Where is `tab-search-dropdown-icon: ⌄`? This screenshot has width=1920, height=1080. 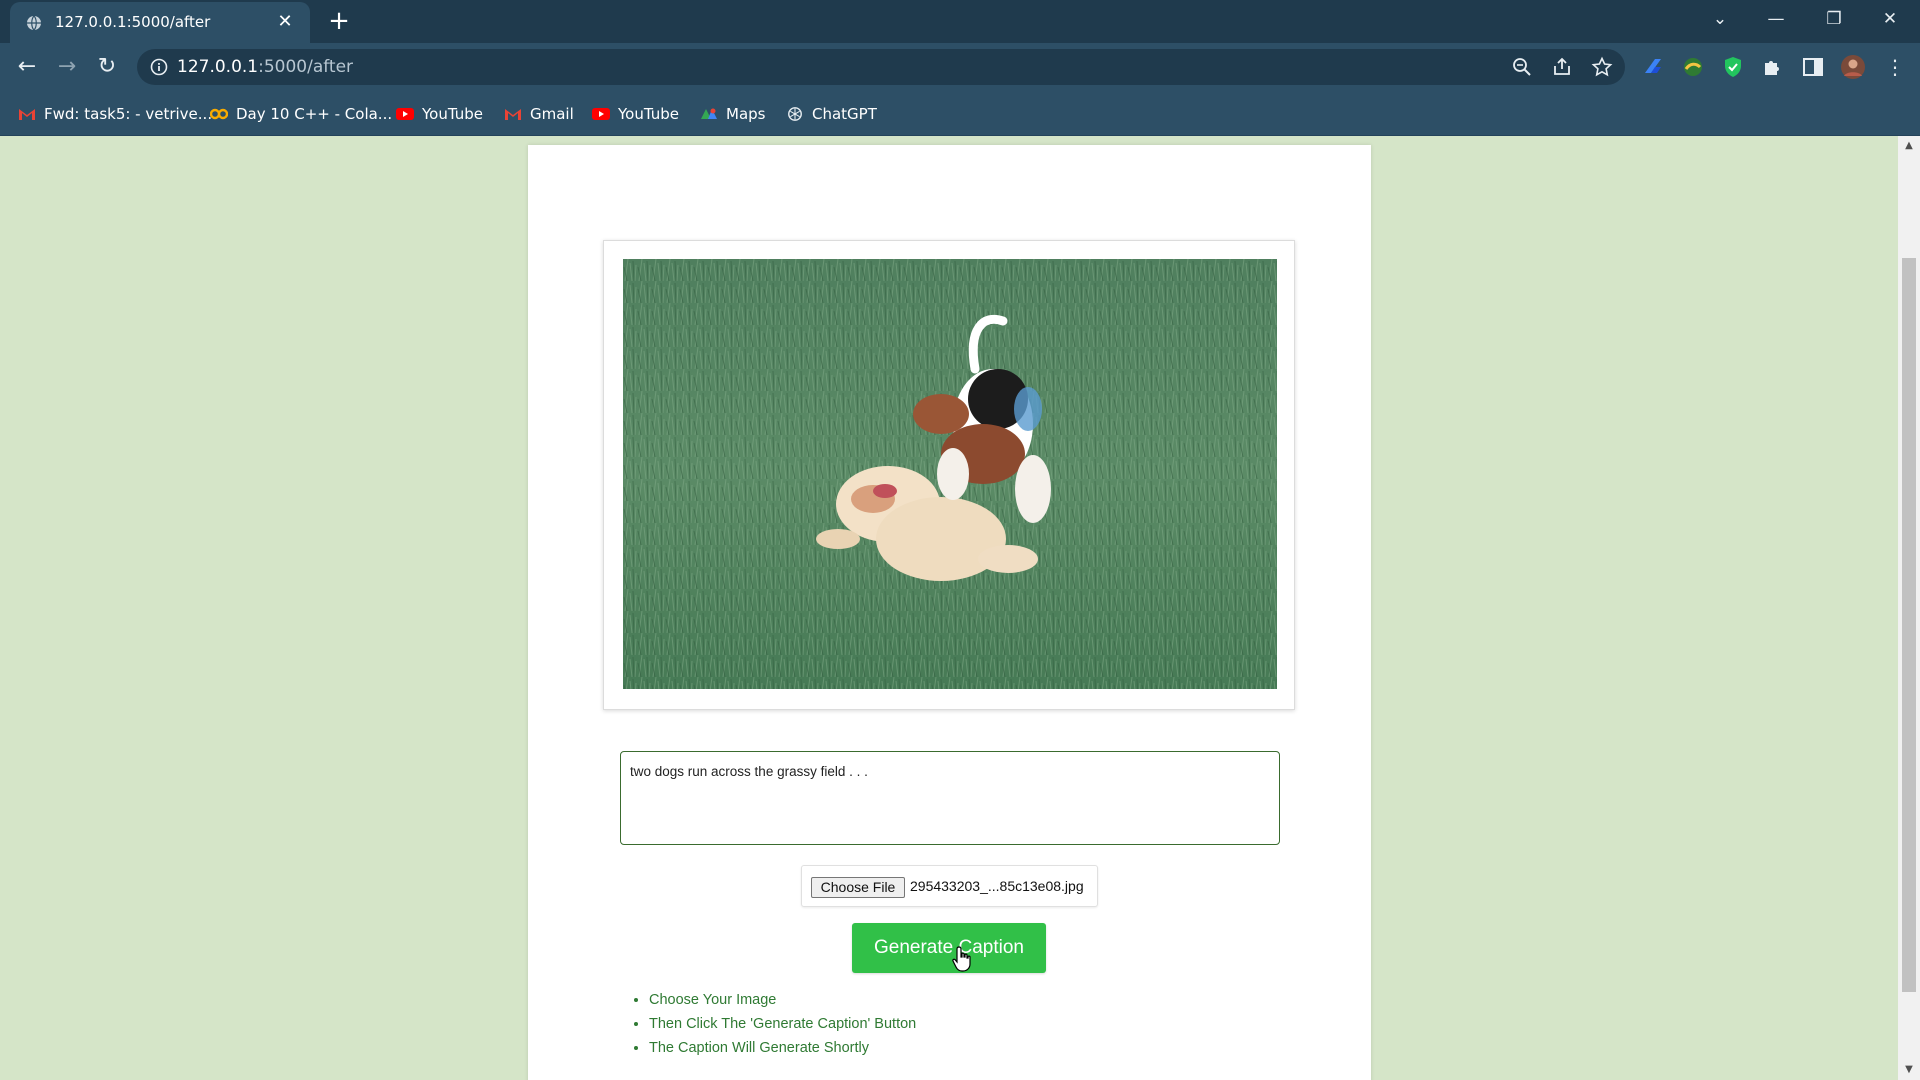
tab-search-dropdown-icon: ⌄ is located at coordinates (1720, 20).